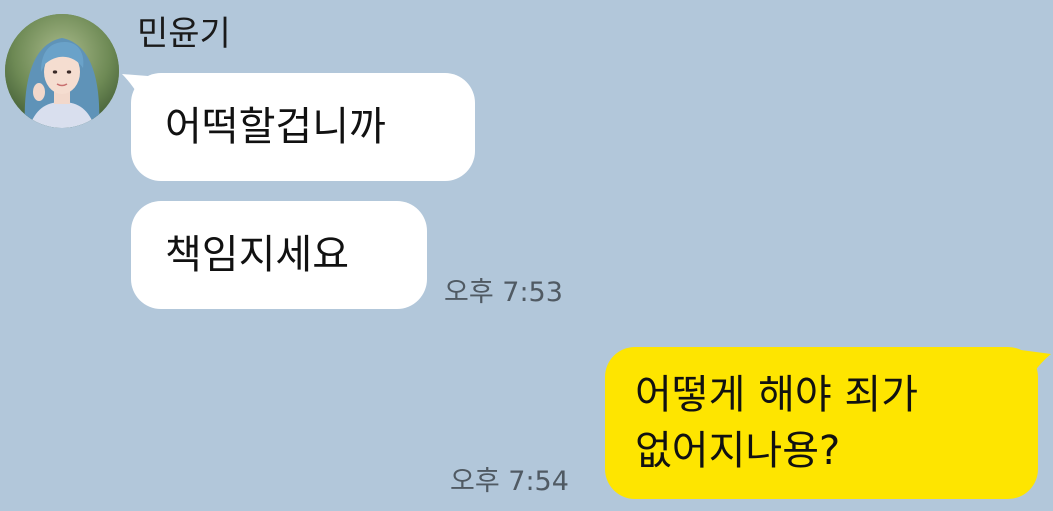 This screenshot has width=1053, height=511. Describe the element at coordinates (503, 292) in the screenshot. I see `message-timestamp: 오후 7:53` at that location.